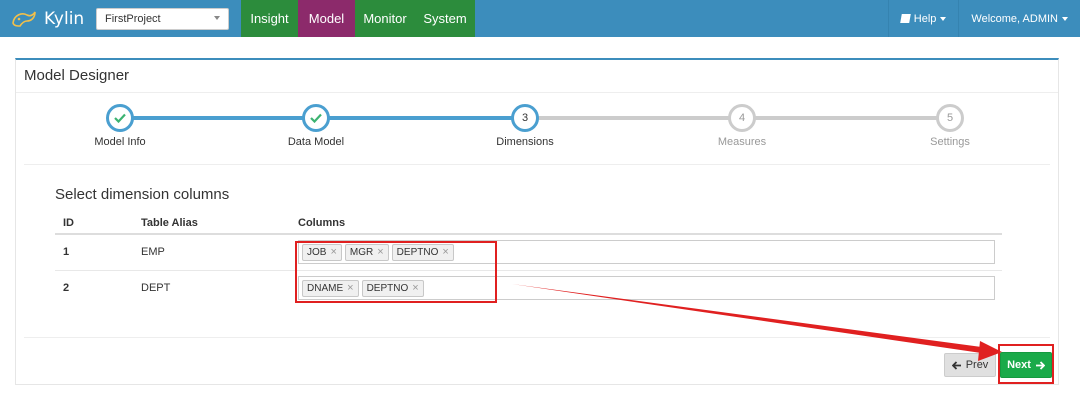  I want to click on table-row: 1 EMP JOB × MGR × DEPTNO ×, so click(528, 251).